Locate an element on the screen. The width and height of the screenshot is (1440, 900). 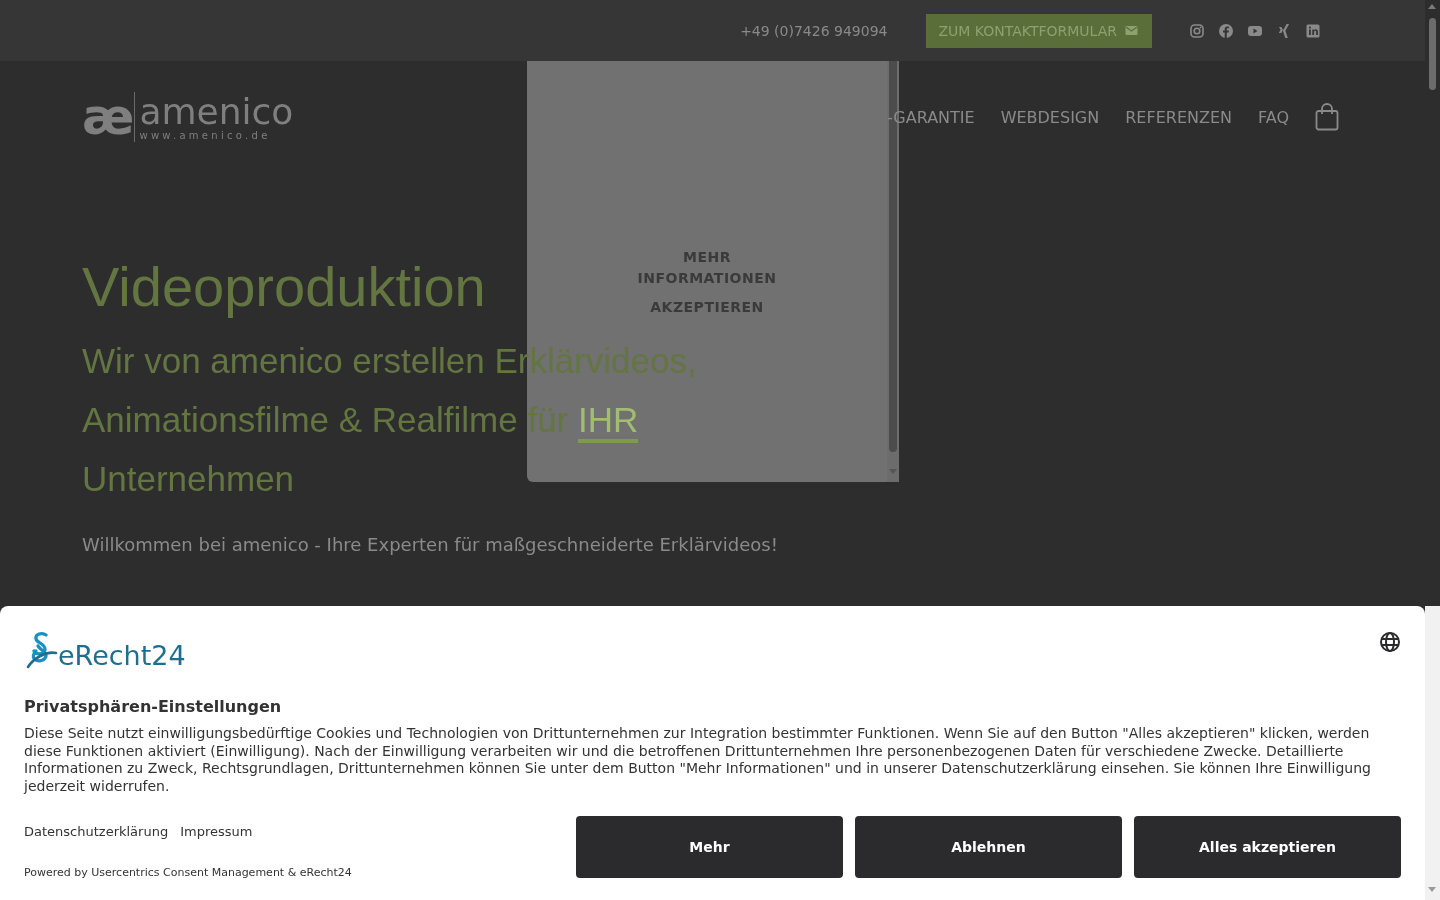
shopping-bag-icon is located at coordinates (1327, 117).